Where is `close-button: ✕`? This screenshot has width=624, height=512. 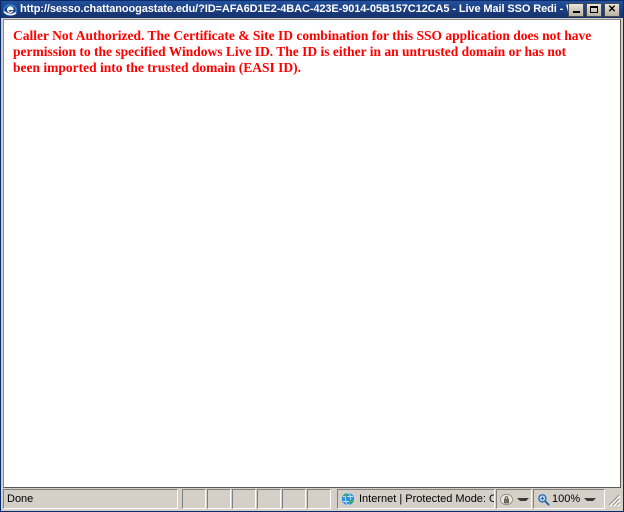
close-button: ✕ is located at coordinates (612, 9).